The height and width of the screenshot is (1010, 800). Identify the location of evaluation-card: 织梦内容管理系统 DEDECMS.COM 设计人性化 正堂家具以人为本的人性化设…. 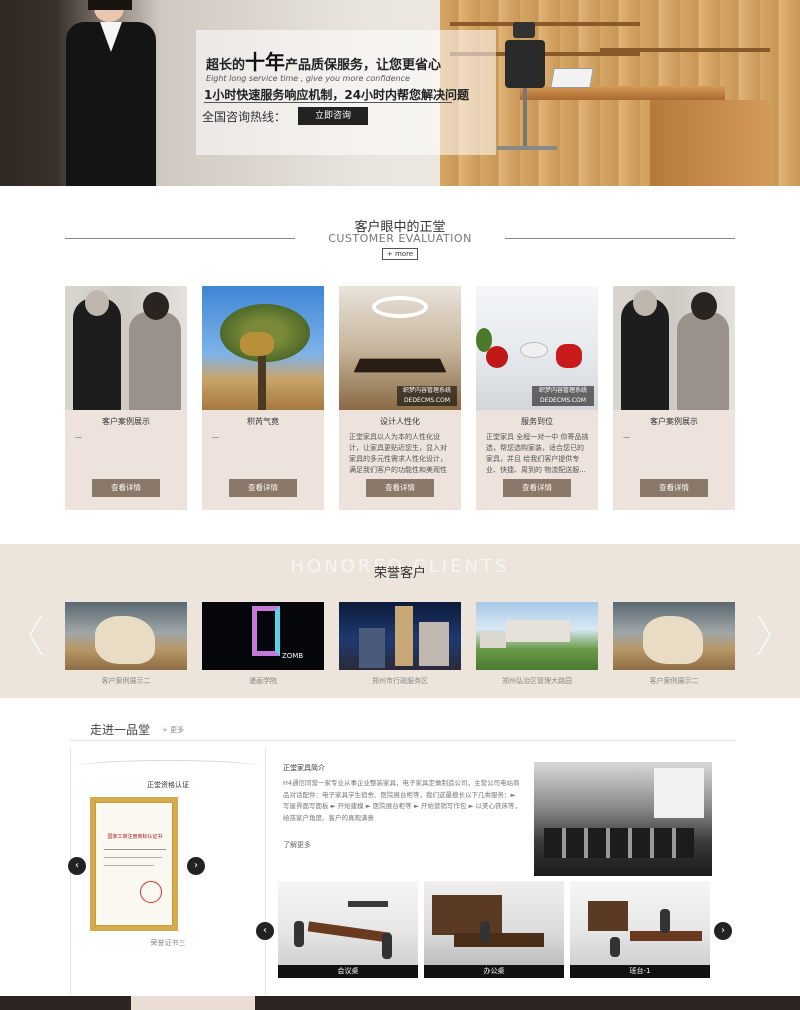
(400, 398).